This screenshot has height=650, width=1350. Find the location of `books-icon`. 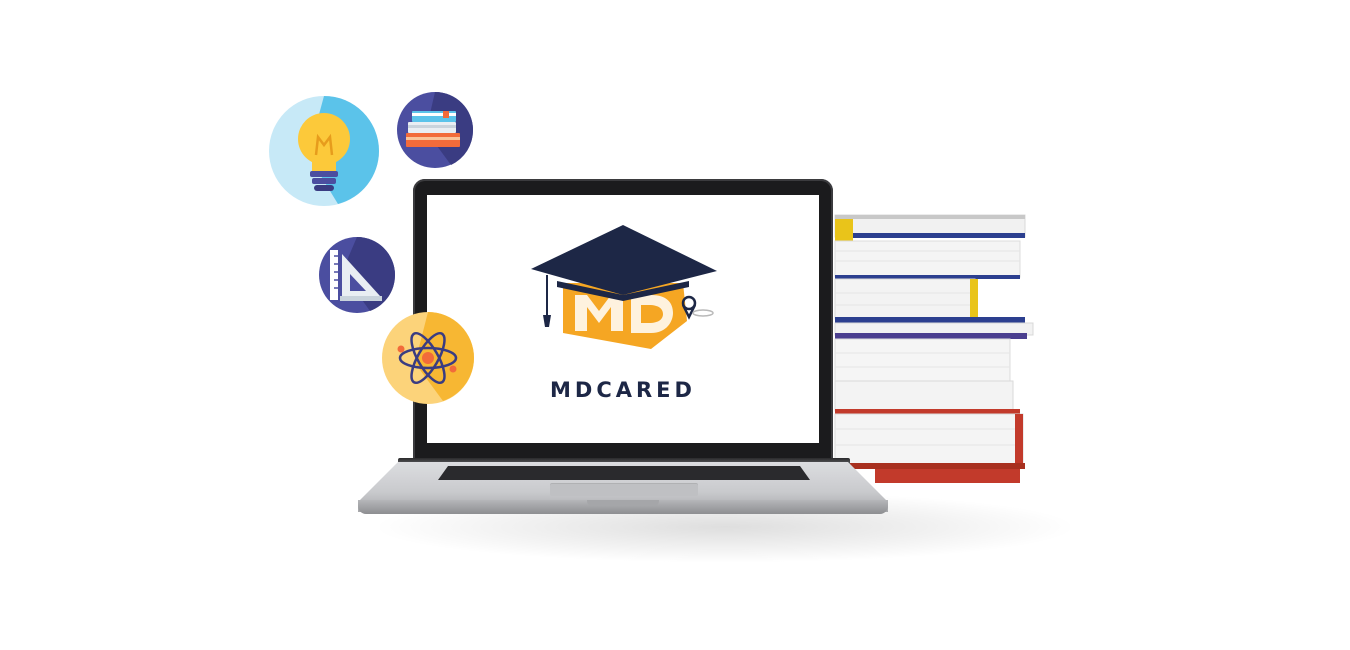

books-icon is located at coordinates (435, 130).